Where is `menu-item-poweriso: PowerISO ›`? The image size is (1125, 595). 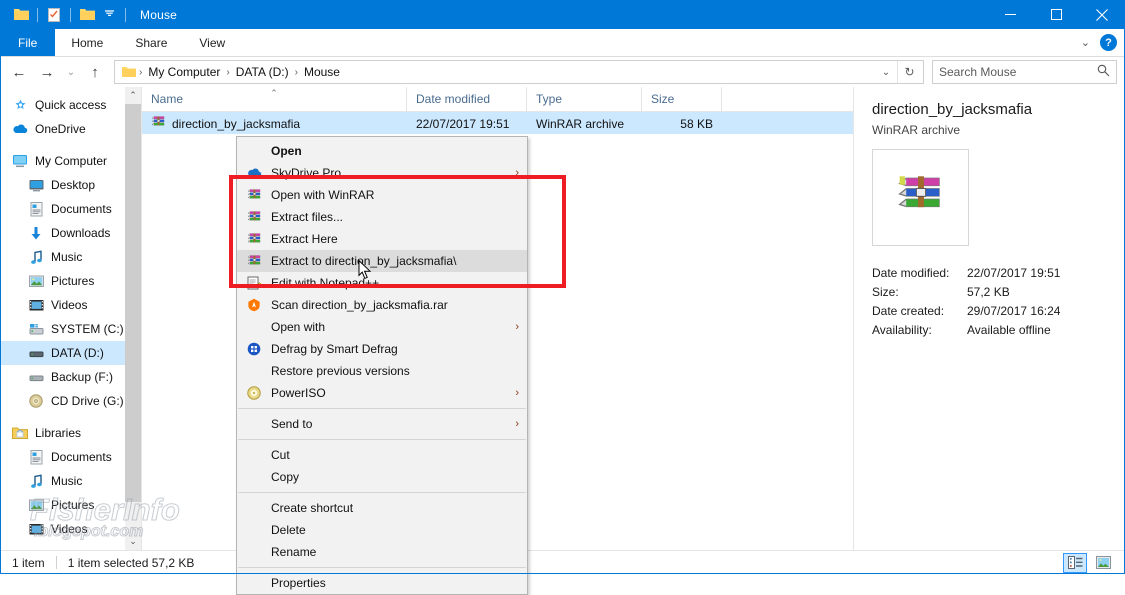 menu-item-poweriso: PowerISO › is located at coordinates (382, 393).